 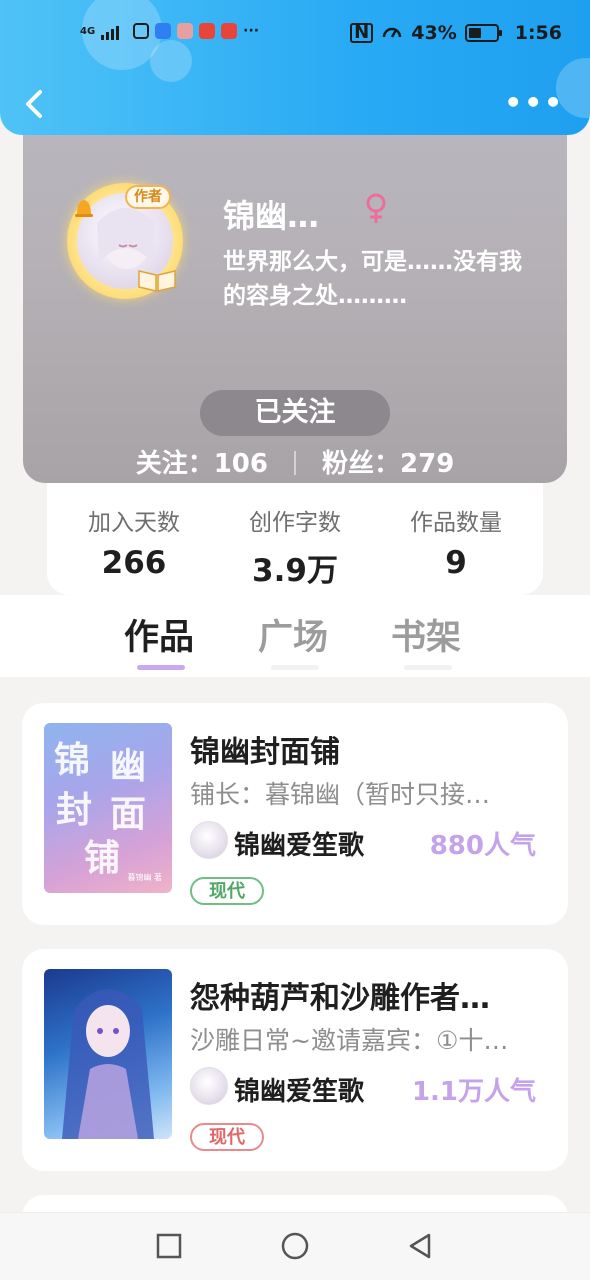 I want to click on book-cover, so click(x=108, y=1054).